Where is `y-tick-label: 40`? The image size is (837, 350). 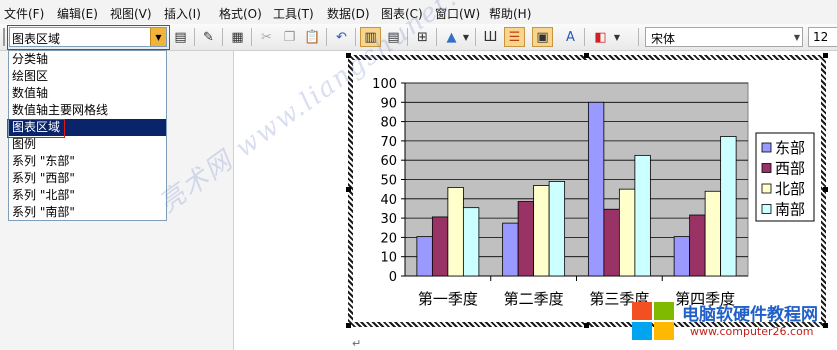 y-tick-label: 40 is located at coordinates (388, 200).